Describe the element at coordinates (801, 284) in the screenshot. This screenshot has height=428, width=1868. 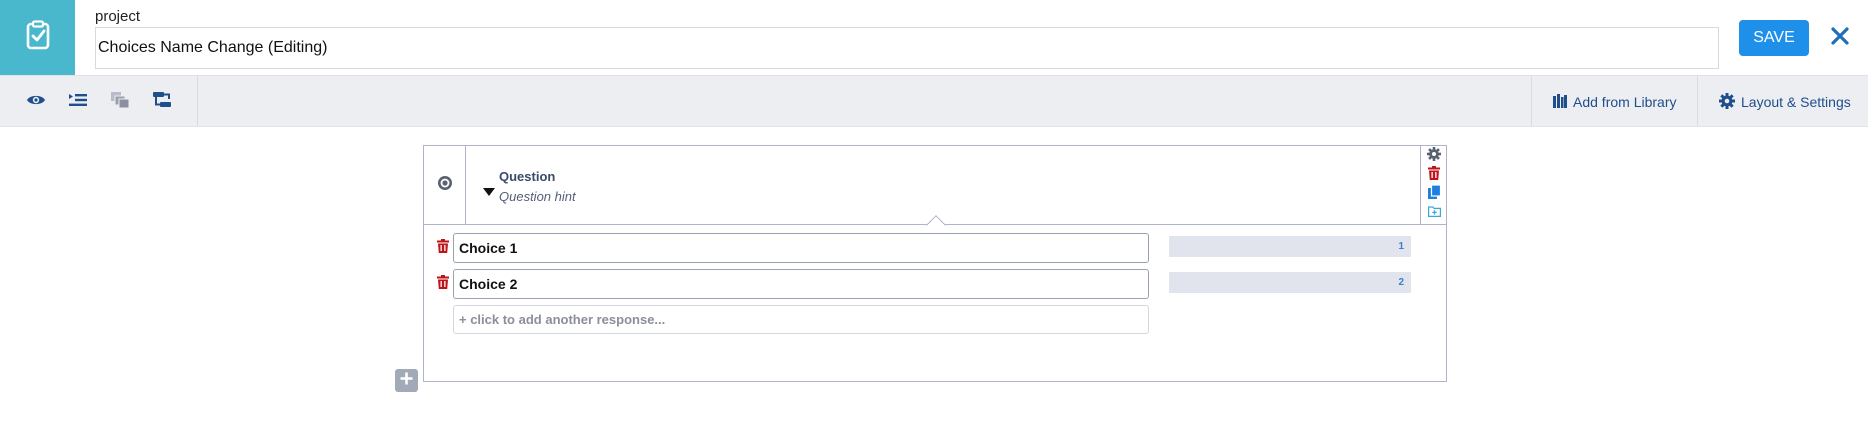
I see `choice-2-input` at that location.